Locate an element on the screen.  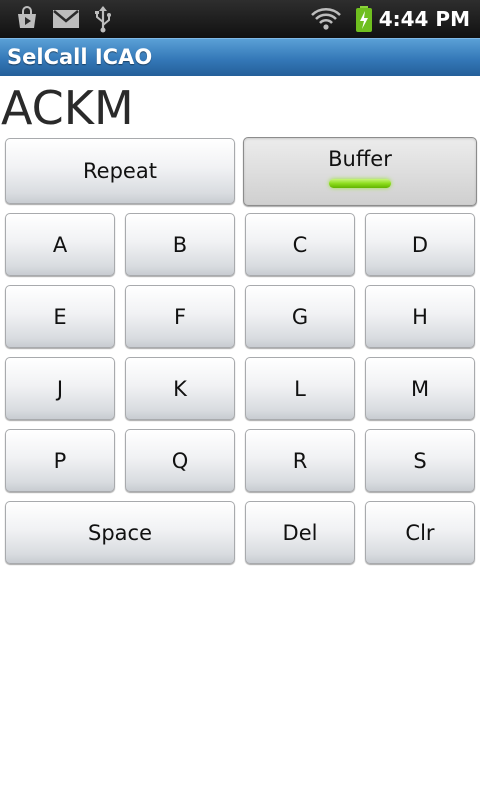
buffer-toggle-button: Buffer is located at coordinates (360, 171).